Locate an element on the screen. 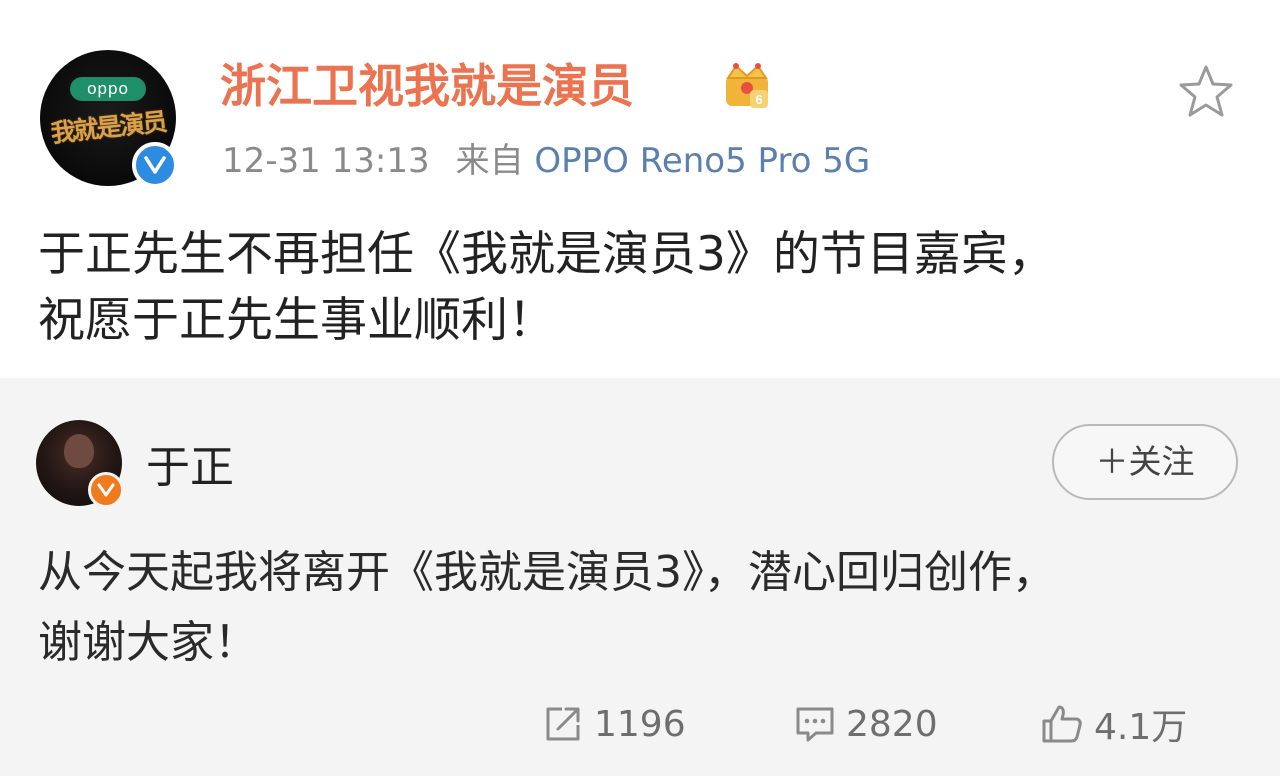 The image size is (1280, 776). like-button: 4.1万 is located at coordinates (1113, 724).